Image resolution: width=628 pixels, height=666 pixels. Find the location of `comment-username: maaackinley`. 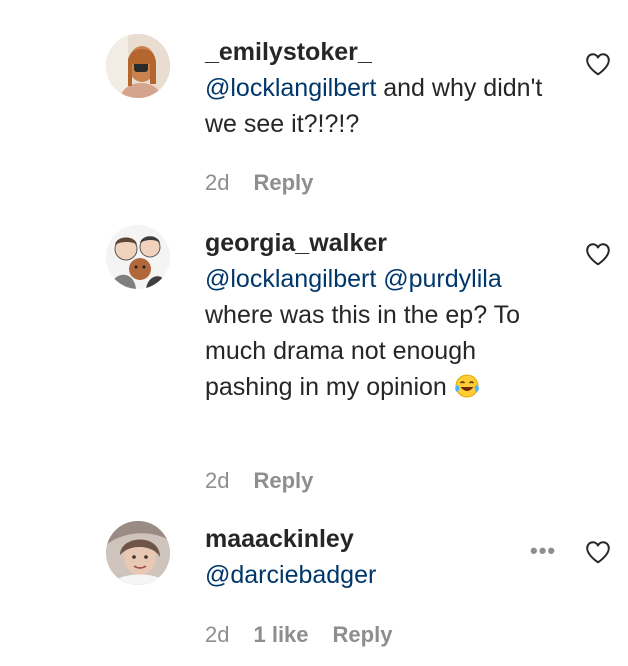

comment-username: maaackinley is located at coordinates (375, 539).